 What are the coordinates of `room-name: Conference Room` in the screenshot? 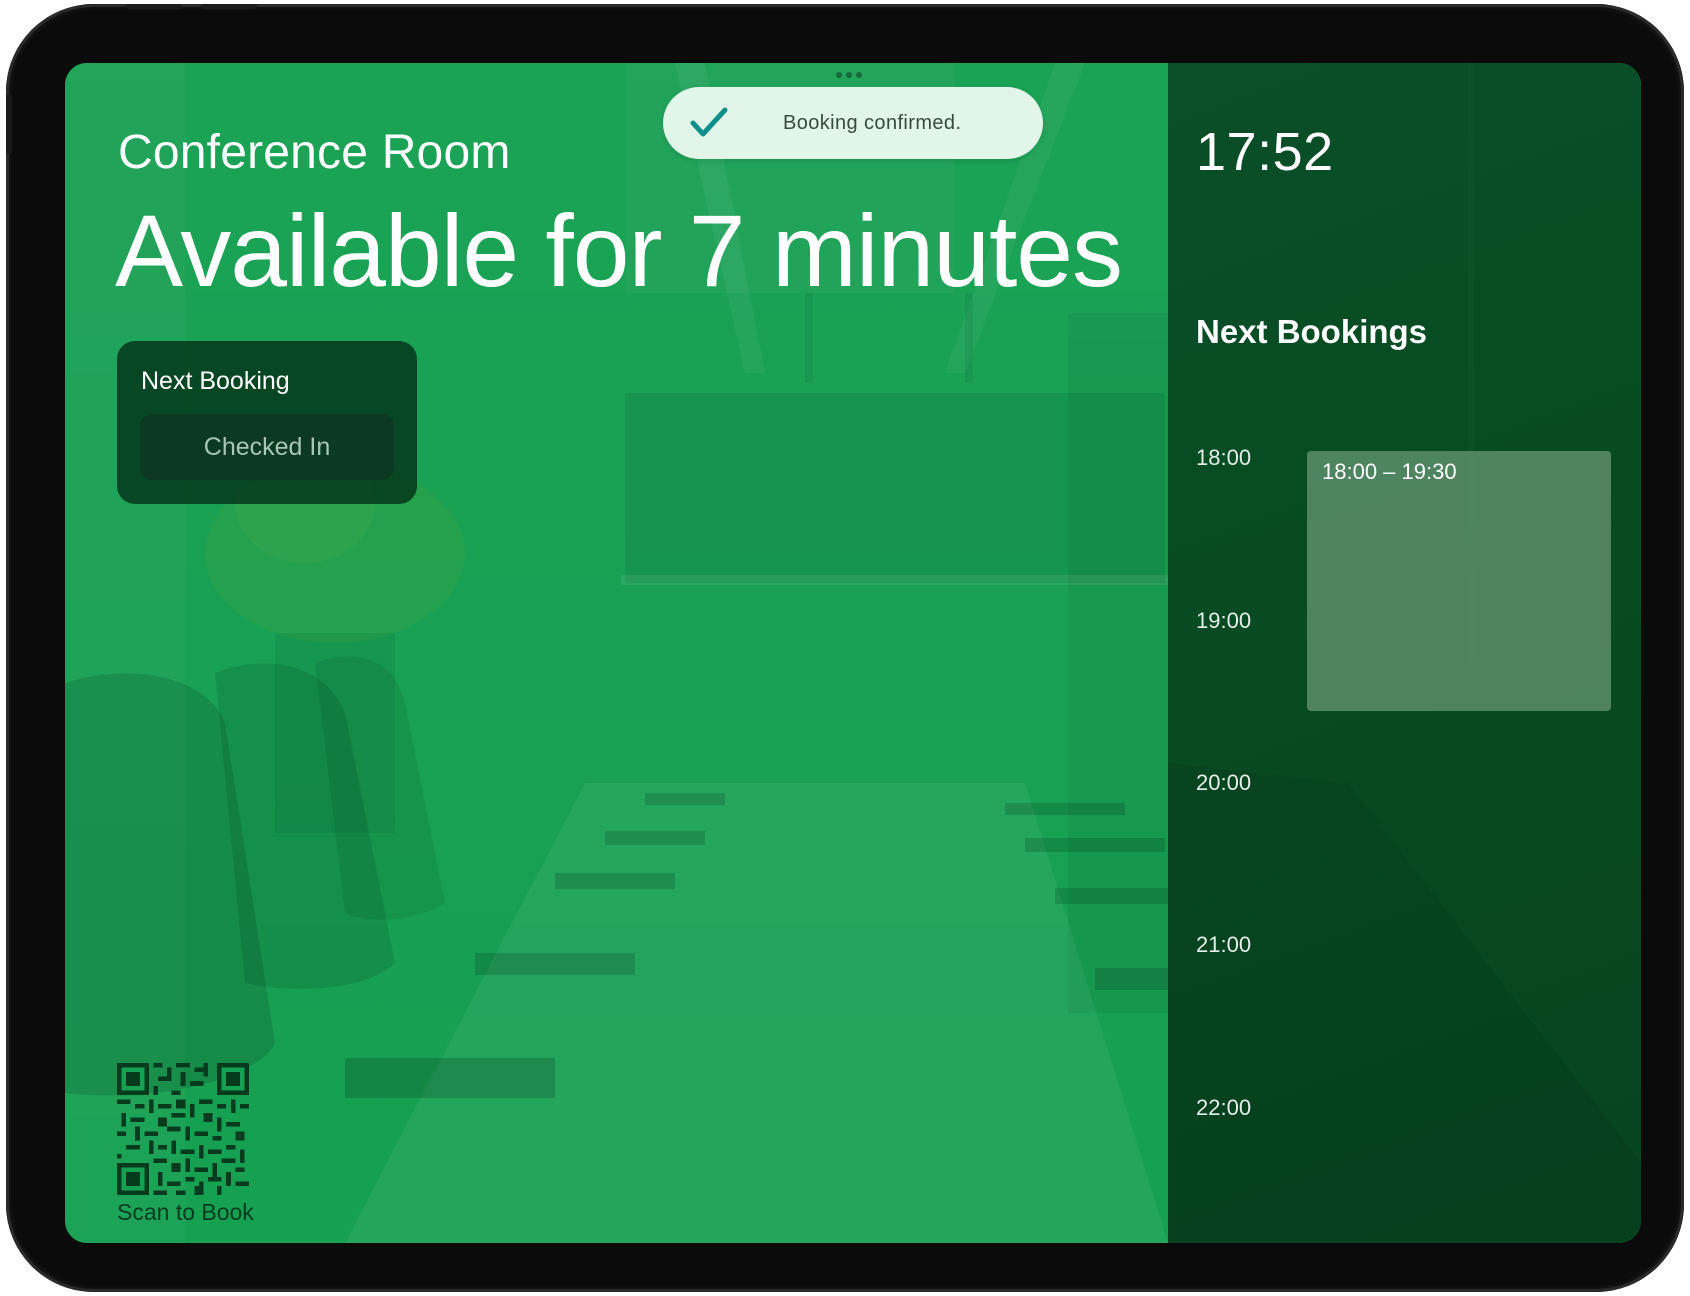 It's located at (314, 152).